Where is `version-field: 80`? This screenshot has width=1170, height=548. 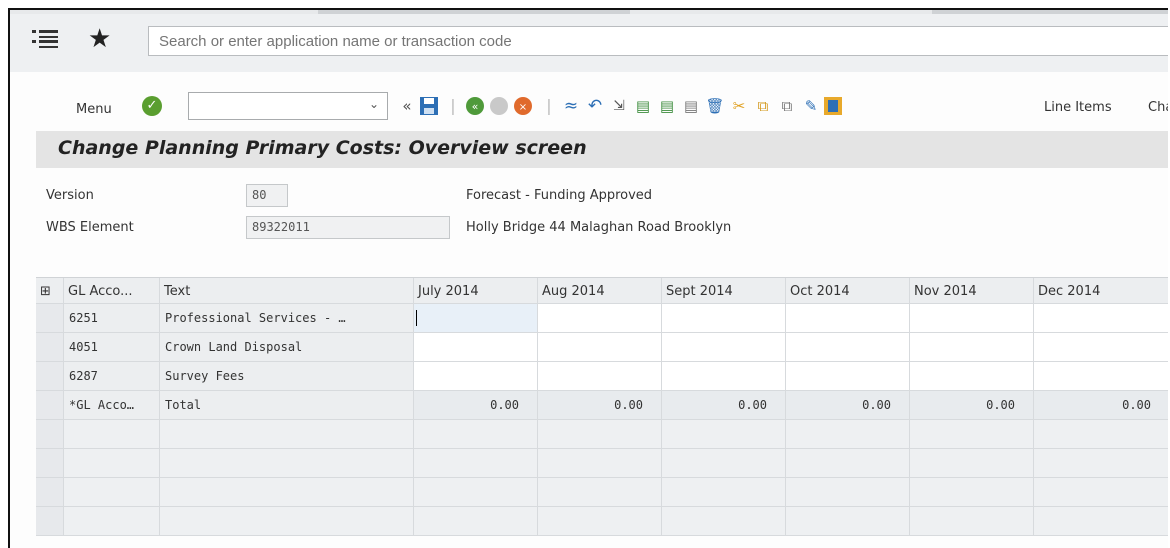
version-field: 80 is located at coordinates (267, 195).